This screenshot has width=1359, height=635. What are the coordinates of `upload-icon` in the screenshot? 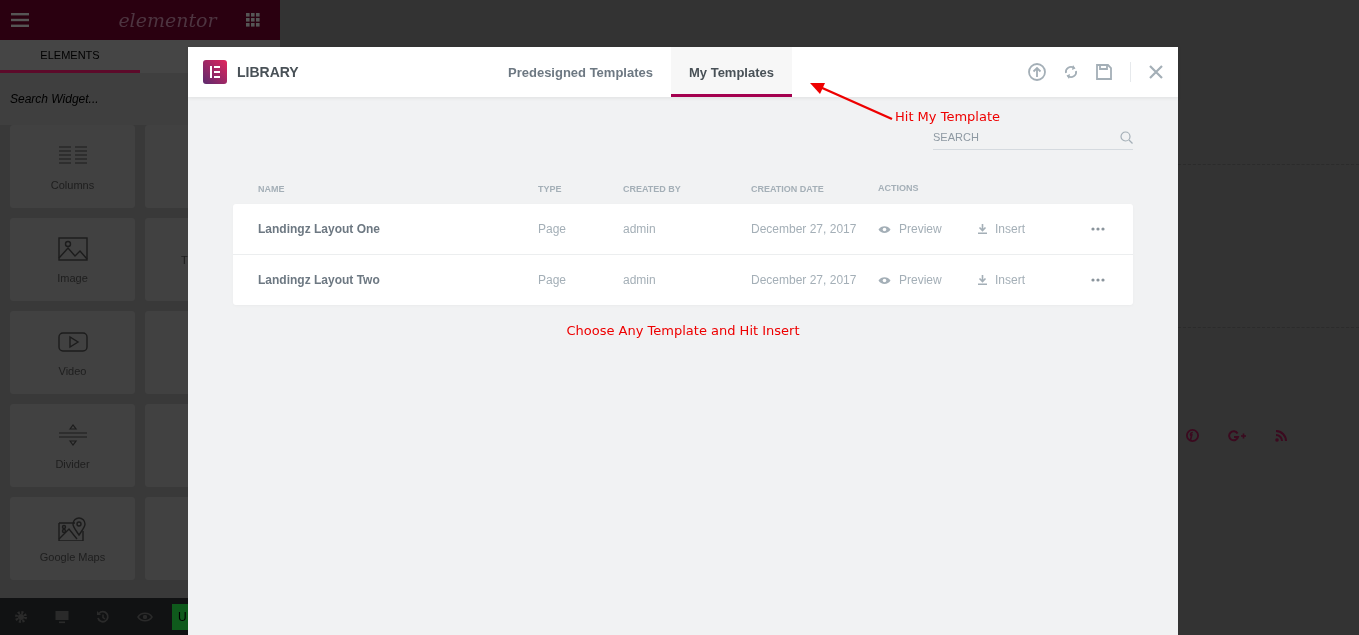 It's located at (1037, 72).